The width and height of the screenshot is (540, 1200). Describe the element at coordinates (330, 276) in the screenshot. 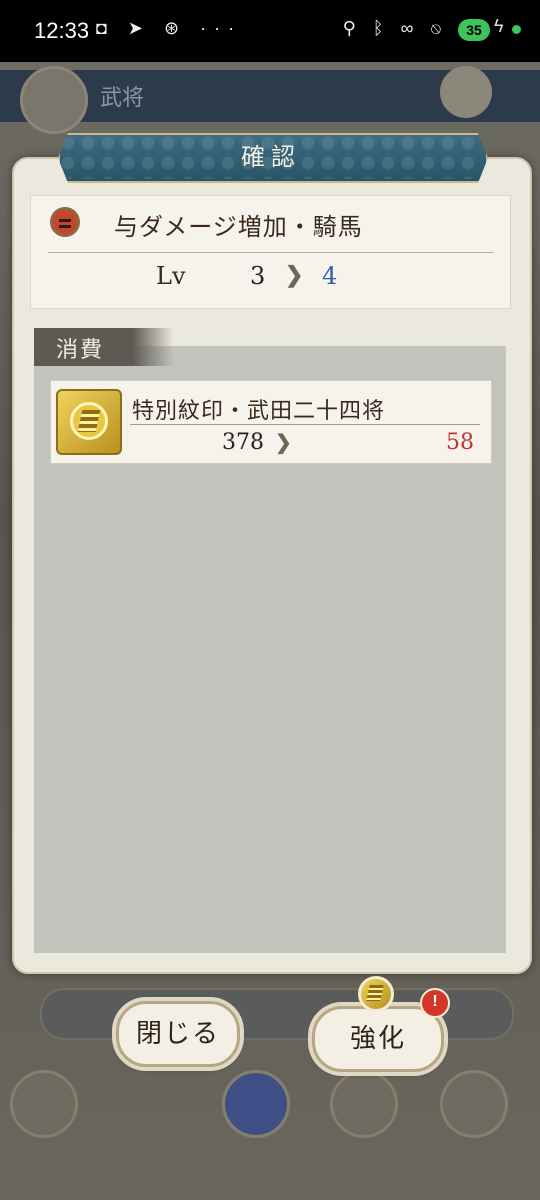

I see `level-next: 4` at that location.